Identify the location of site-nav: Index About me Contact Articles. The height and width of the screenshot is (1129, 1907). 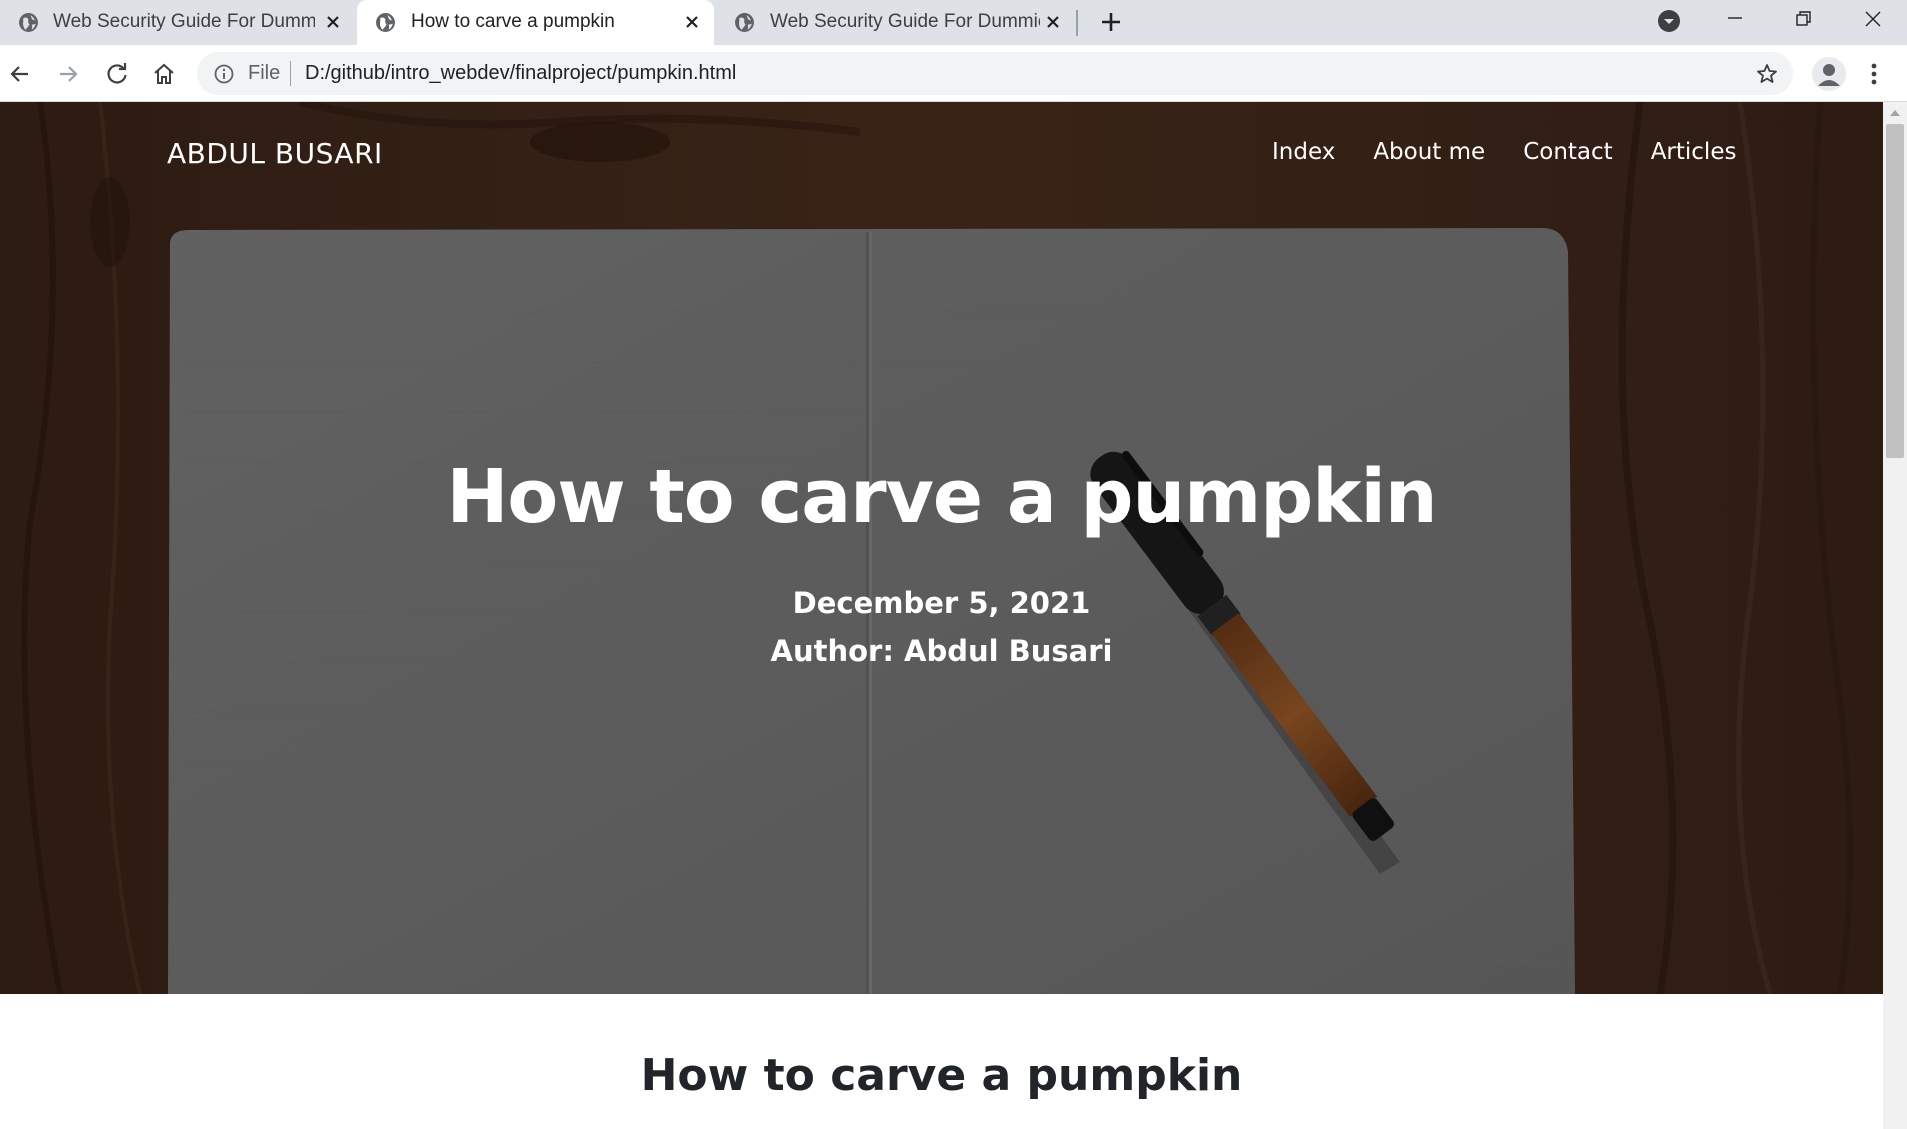
(1523, 152).